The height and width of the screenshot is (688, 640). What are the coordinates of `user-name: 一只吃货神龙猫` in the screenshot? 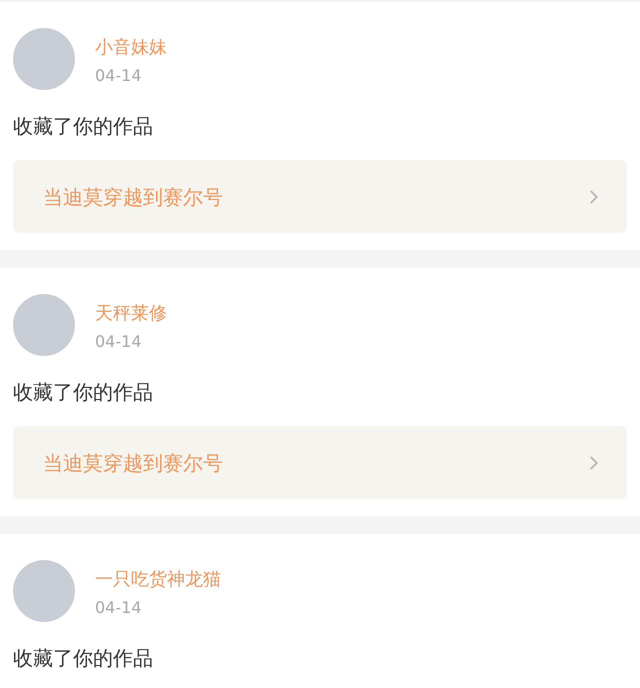 It's located at (158, 580).